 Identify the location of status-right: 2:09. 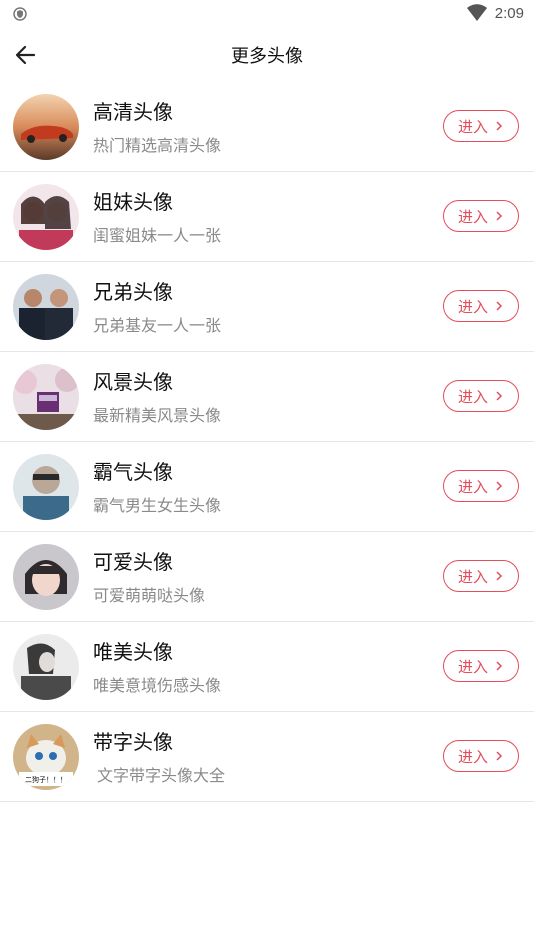
(495, 13).